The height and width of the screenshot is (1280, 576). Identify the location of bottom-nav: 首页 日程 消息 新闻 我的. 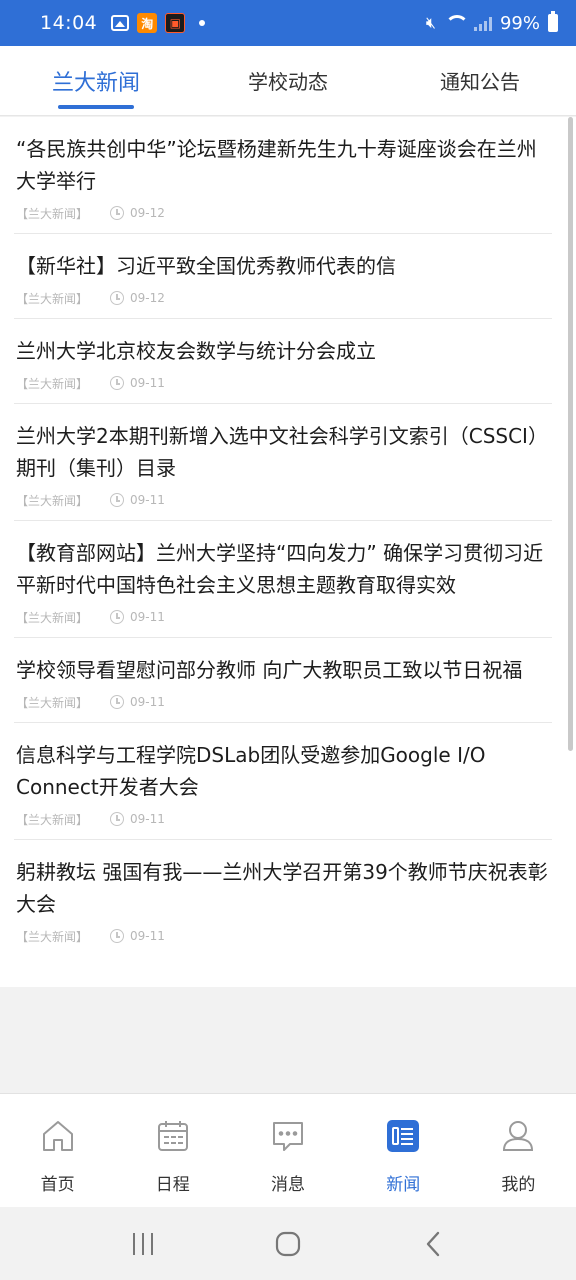
(288, 1150).